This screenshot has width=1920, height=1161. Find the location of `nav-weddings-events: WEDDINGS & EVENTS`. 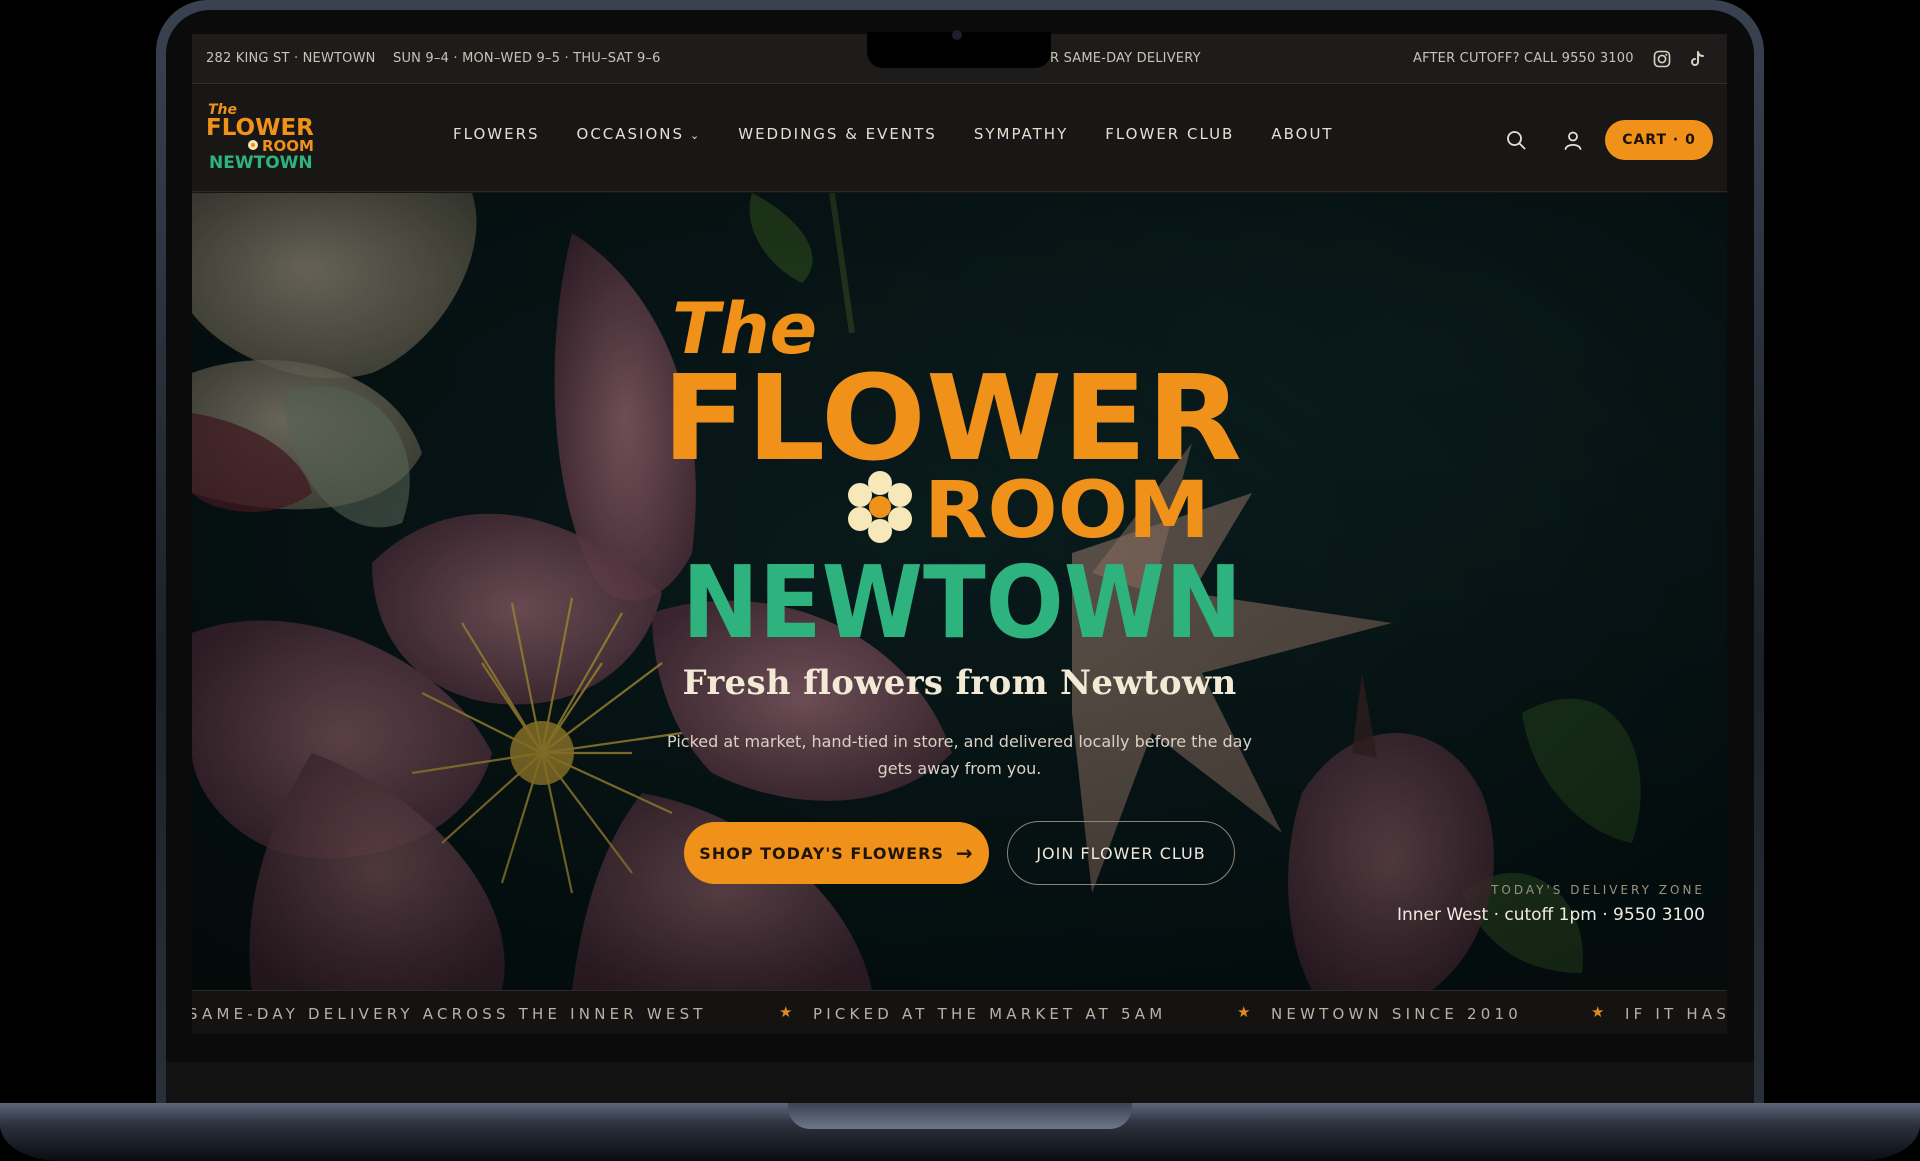

nav-weddings-events: WEDDINGS & EVENTS is located at coordinates (837, 134).